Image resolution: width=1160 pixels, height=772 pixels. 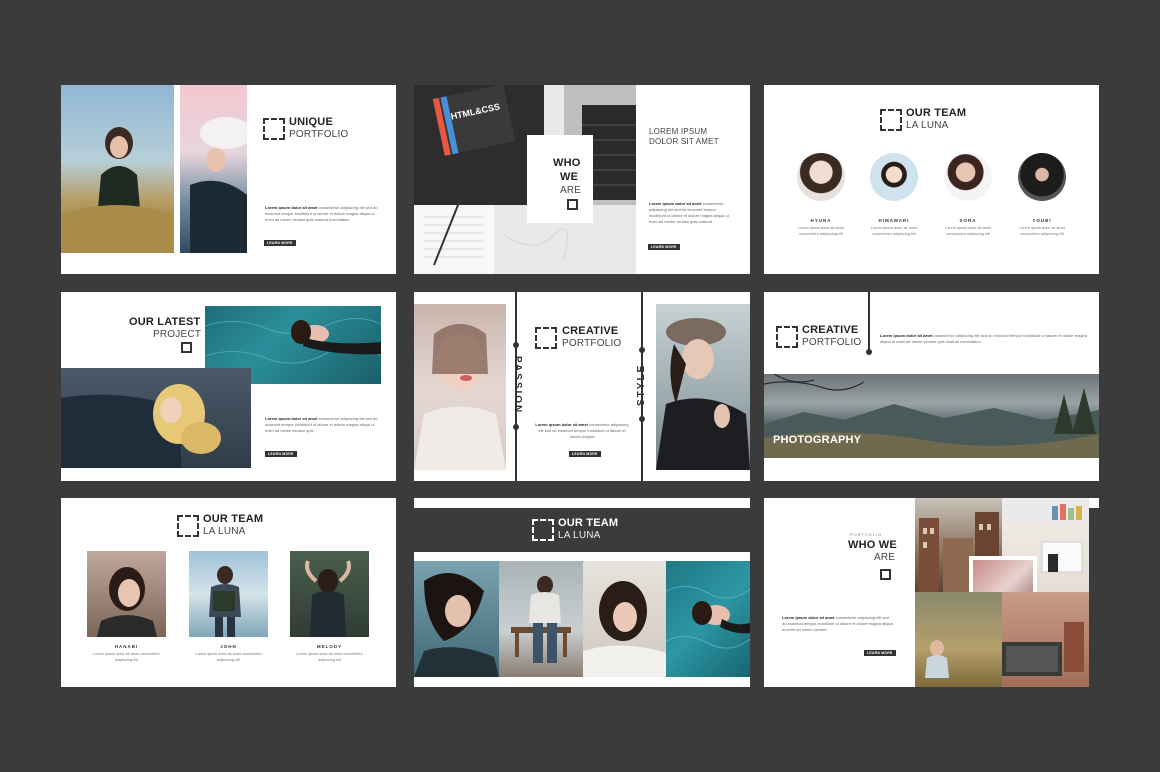 I want to click on photo-john, so click(x=228, y=594).